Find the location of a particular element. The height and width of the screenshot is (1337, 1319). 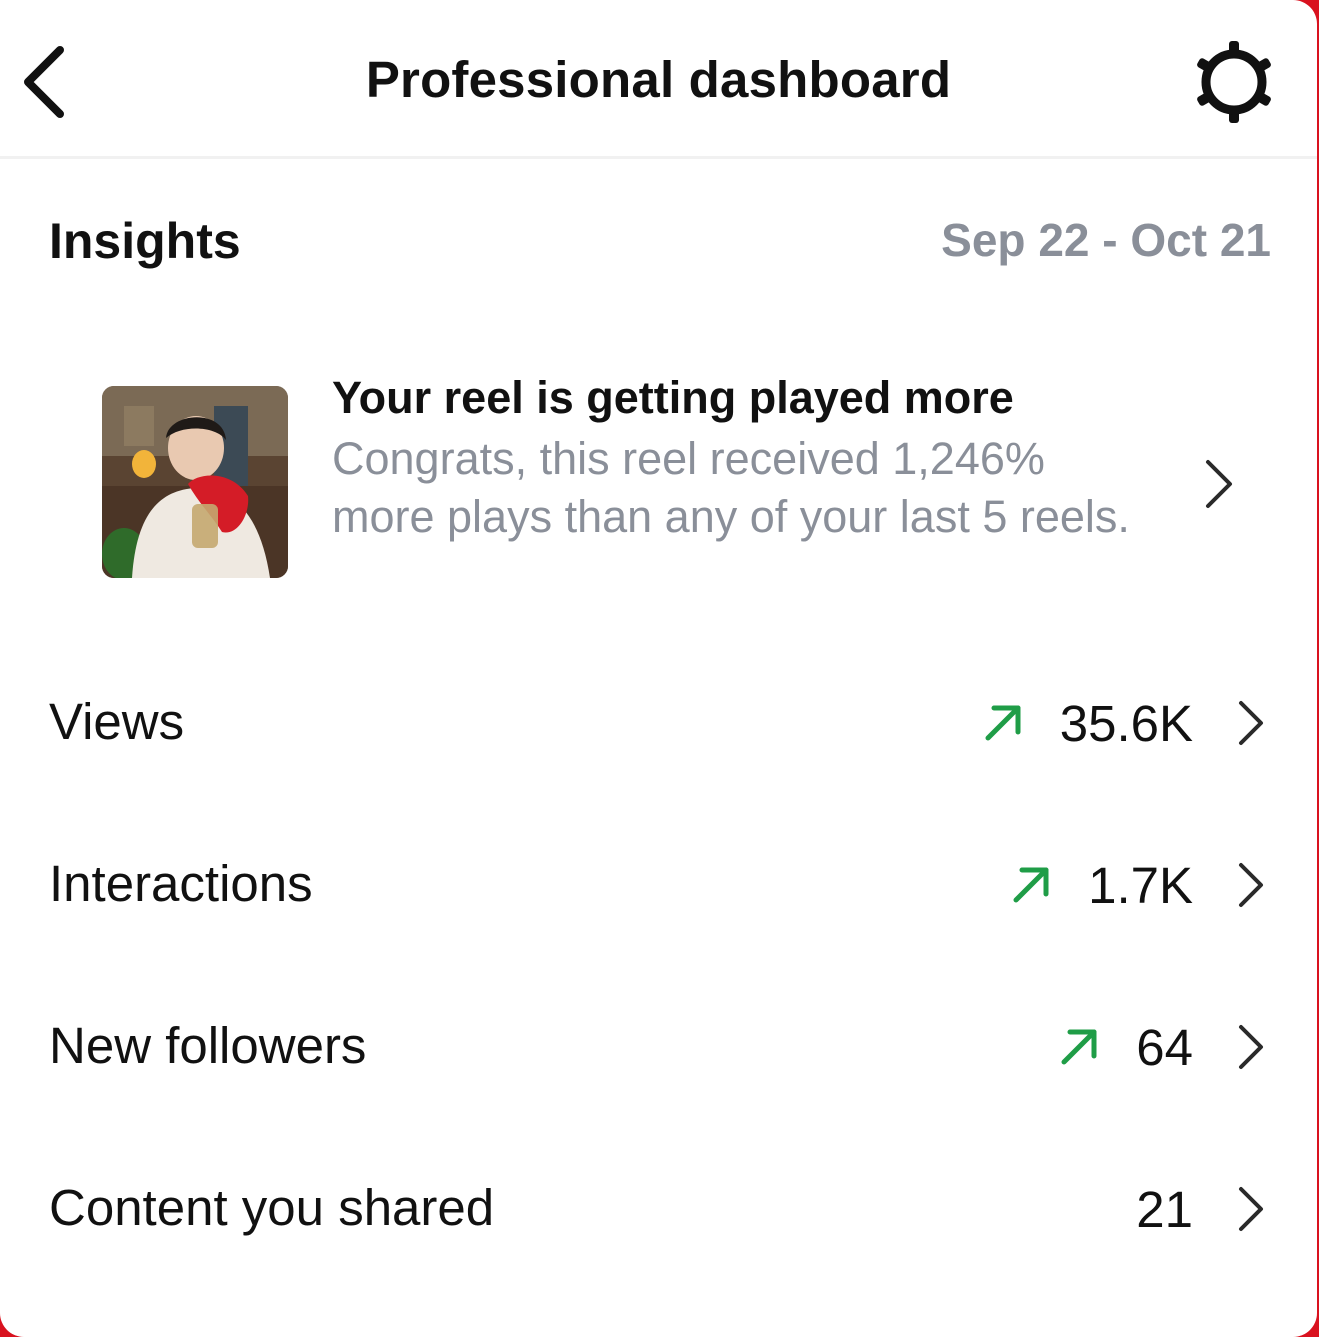

reel-insight-title: Your reel is getting played more is located at coordinates (673, 397).